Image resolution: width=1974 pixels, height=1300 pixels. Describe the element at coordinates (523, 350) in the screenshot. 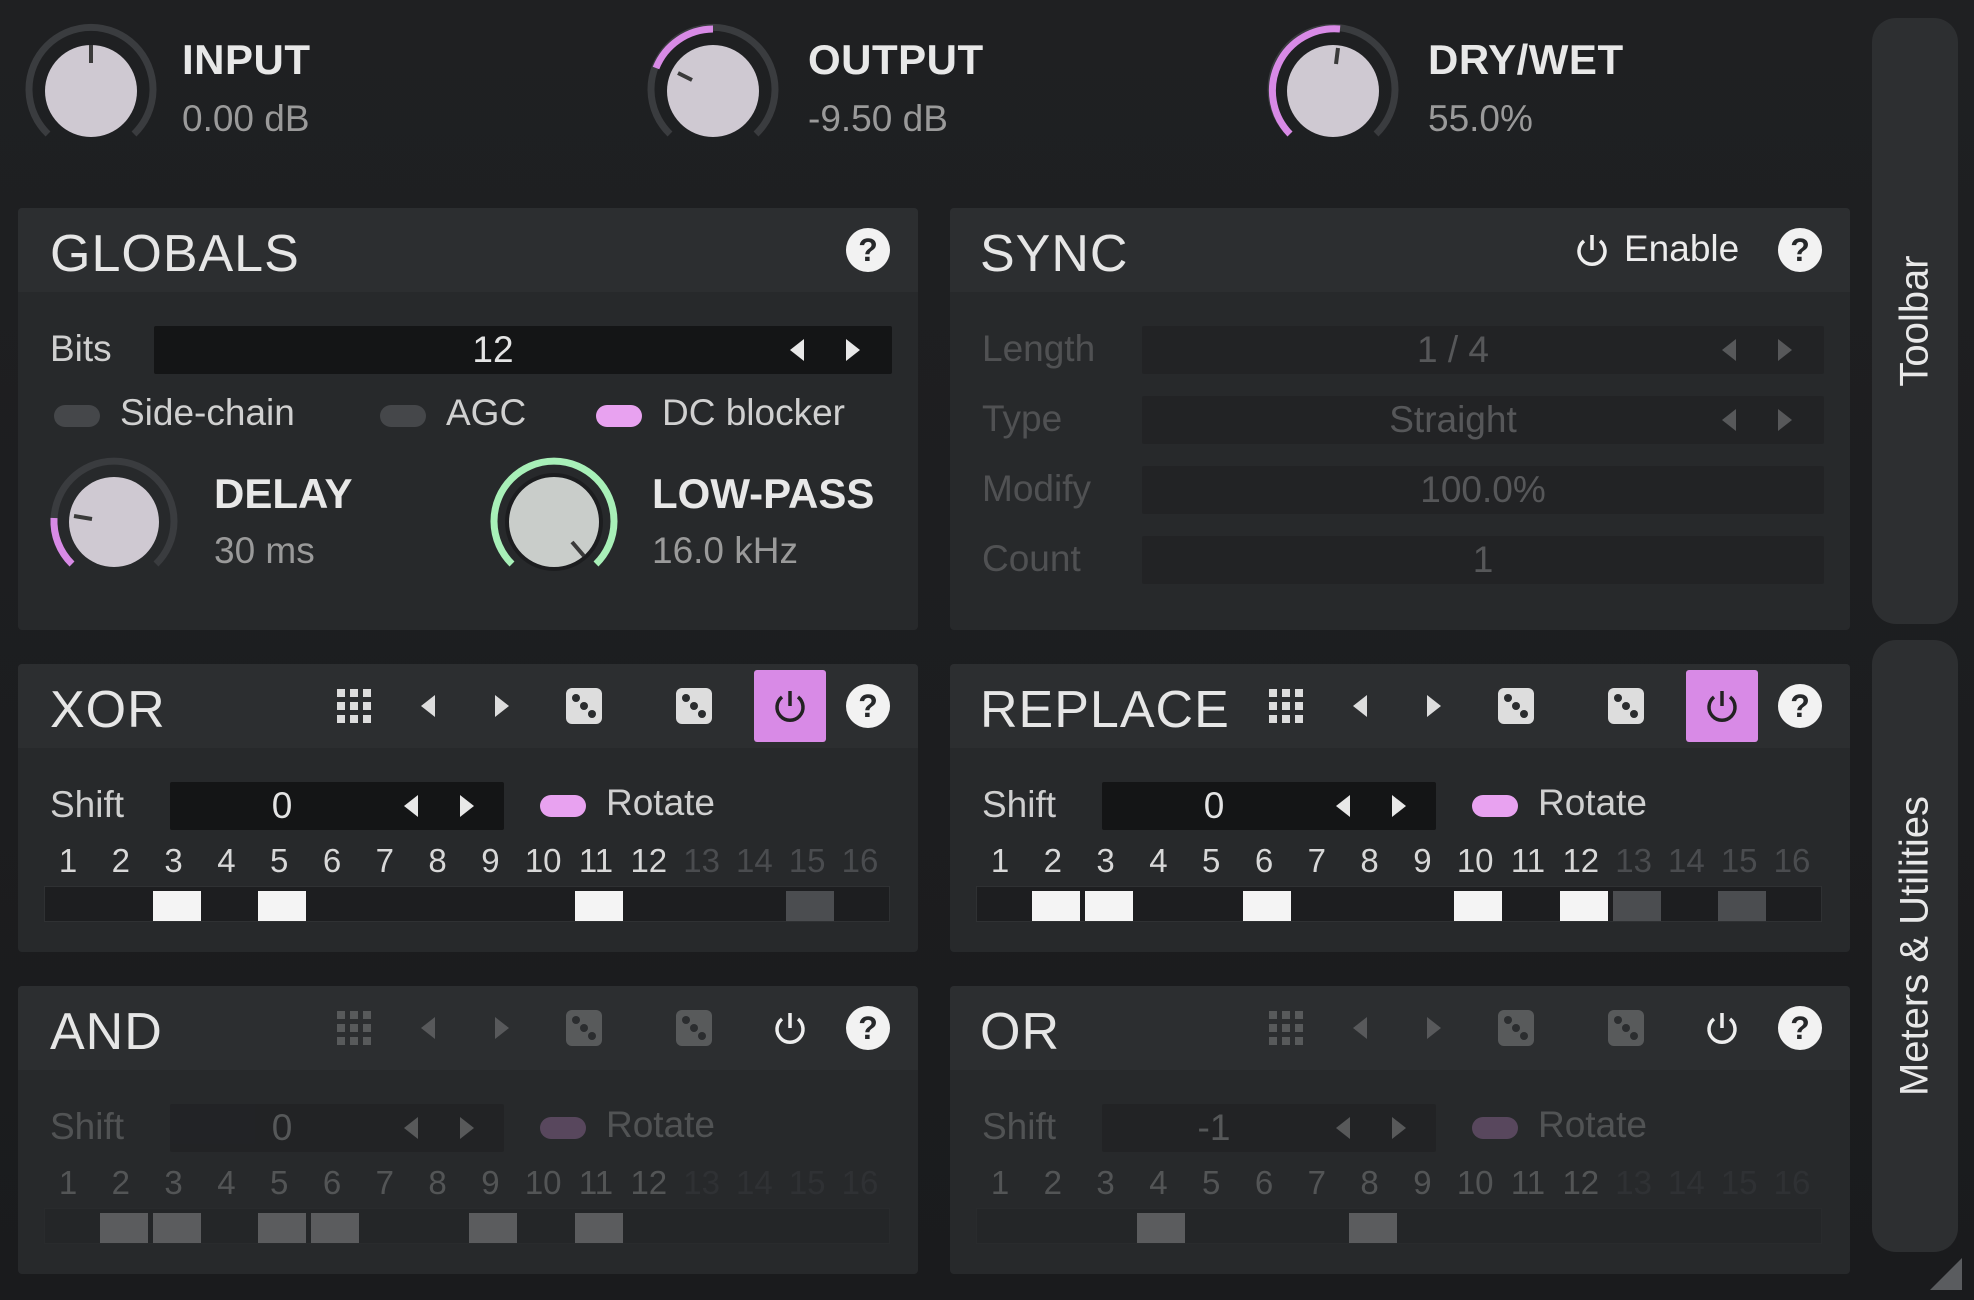

I see `bits-field: 12` at that location.